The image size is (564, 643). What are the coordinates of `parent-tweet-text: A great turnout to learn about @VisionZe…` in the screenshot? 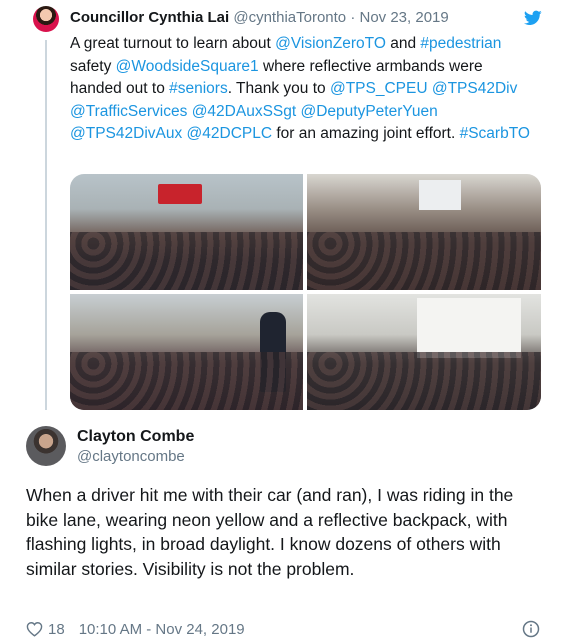 It's located at (300, 89).